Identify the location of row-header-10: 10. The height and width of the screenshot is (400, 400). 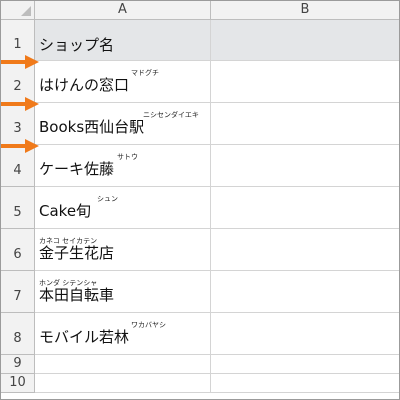
(18, 383).